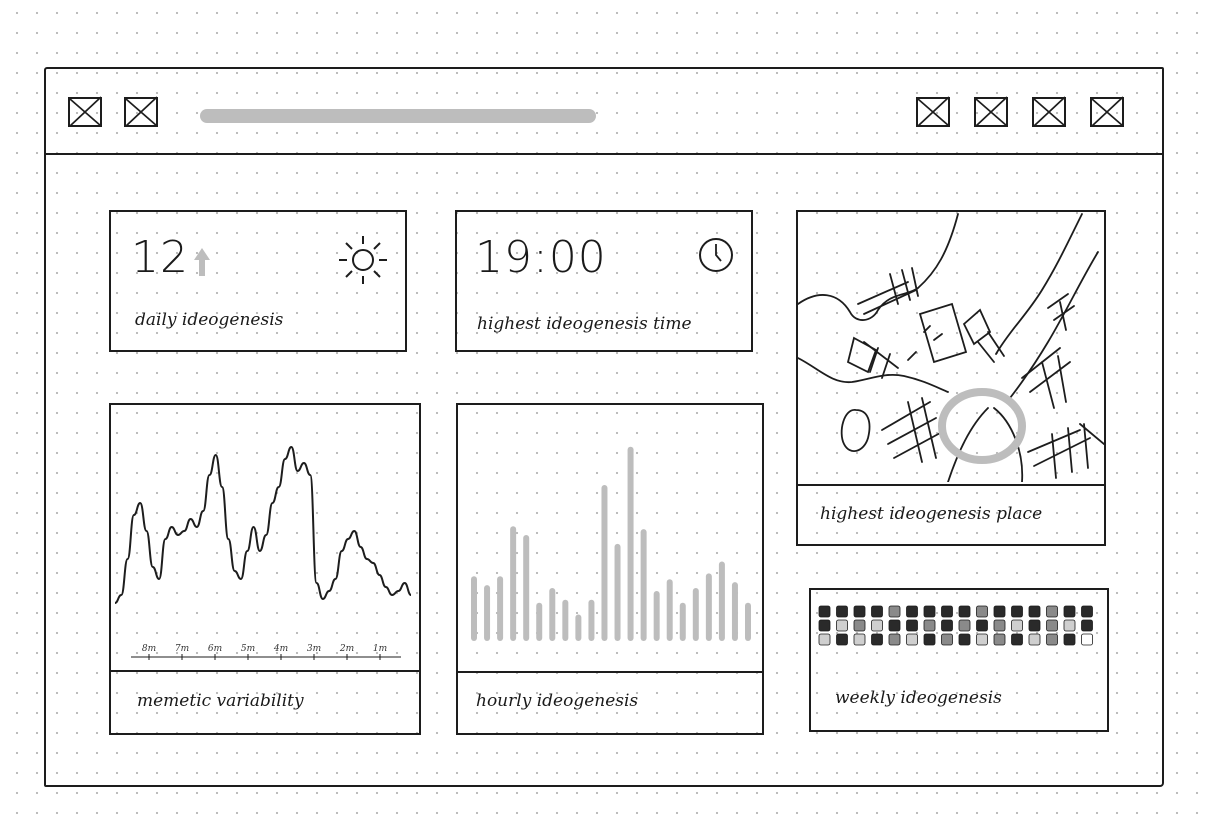 This screenshot has width=1211, height=827. What do you see at coordinates (611, 543) in the screenshot?
I see `hourly-ideogenesis-chart` at bounding box center [611, 543].